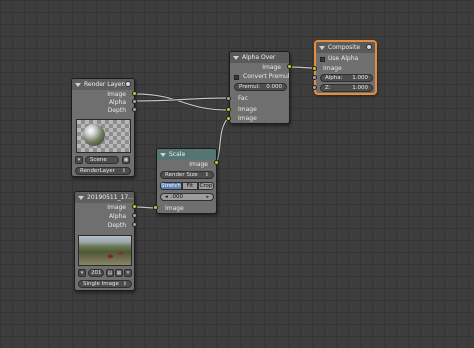 The width and height of the screenshot is (474, 348). I want to click on input-label-fac: Fac, so click(243, 98).